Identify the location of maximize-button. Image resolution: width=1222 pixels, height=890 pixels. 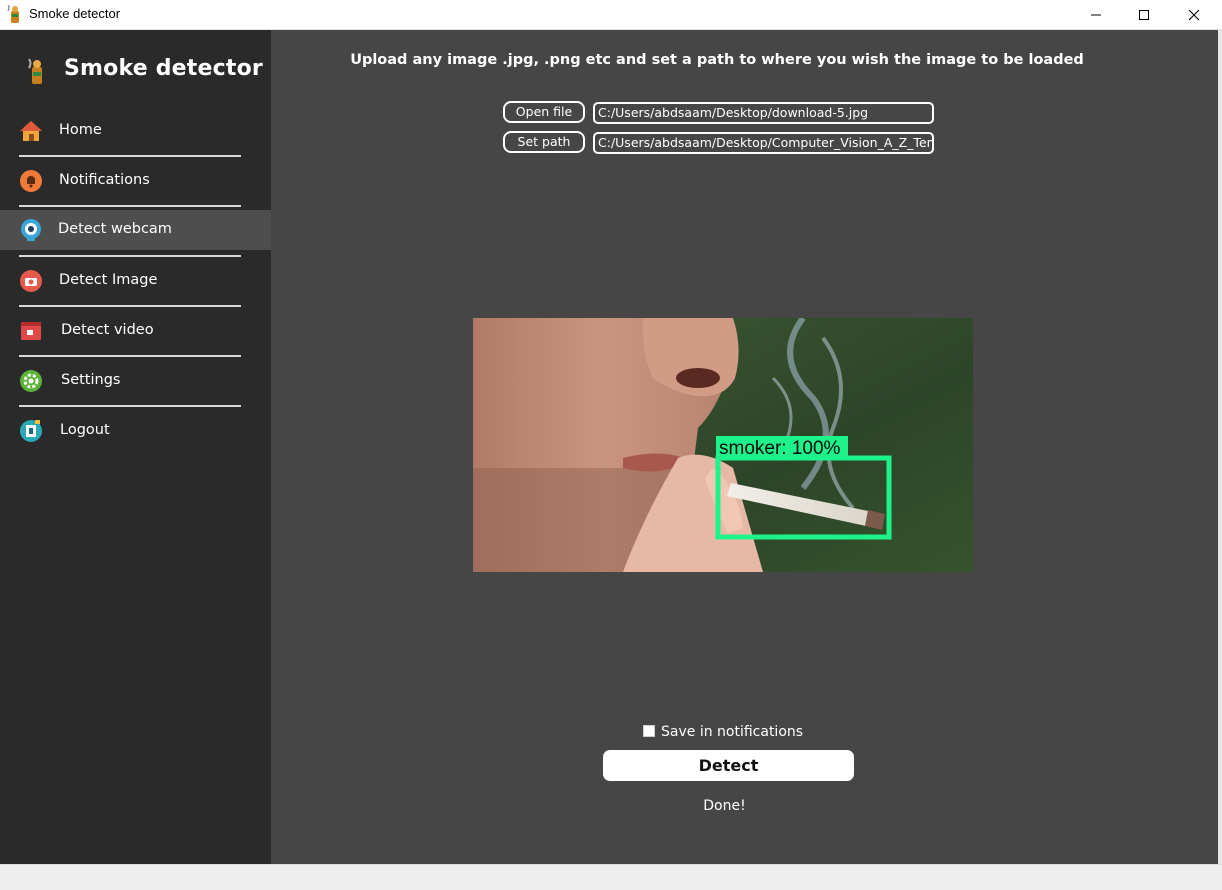
(1144, 15).